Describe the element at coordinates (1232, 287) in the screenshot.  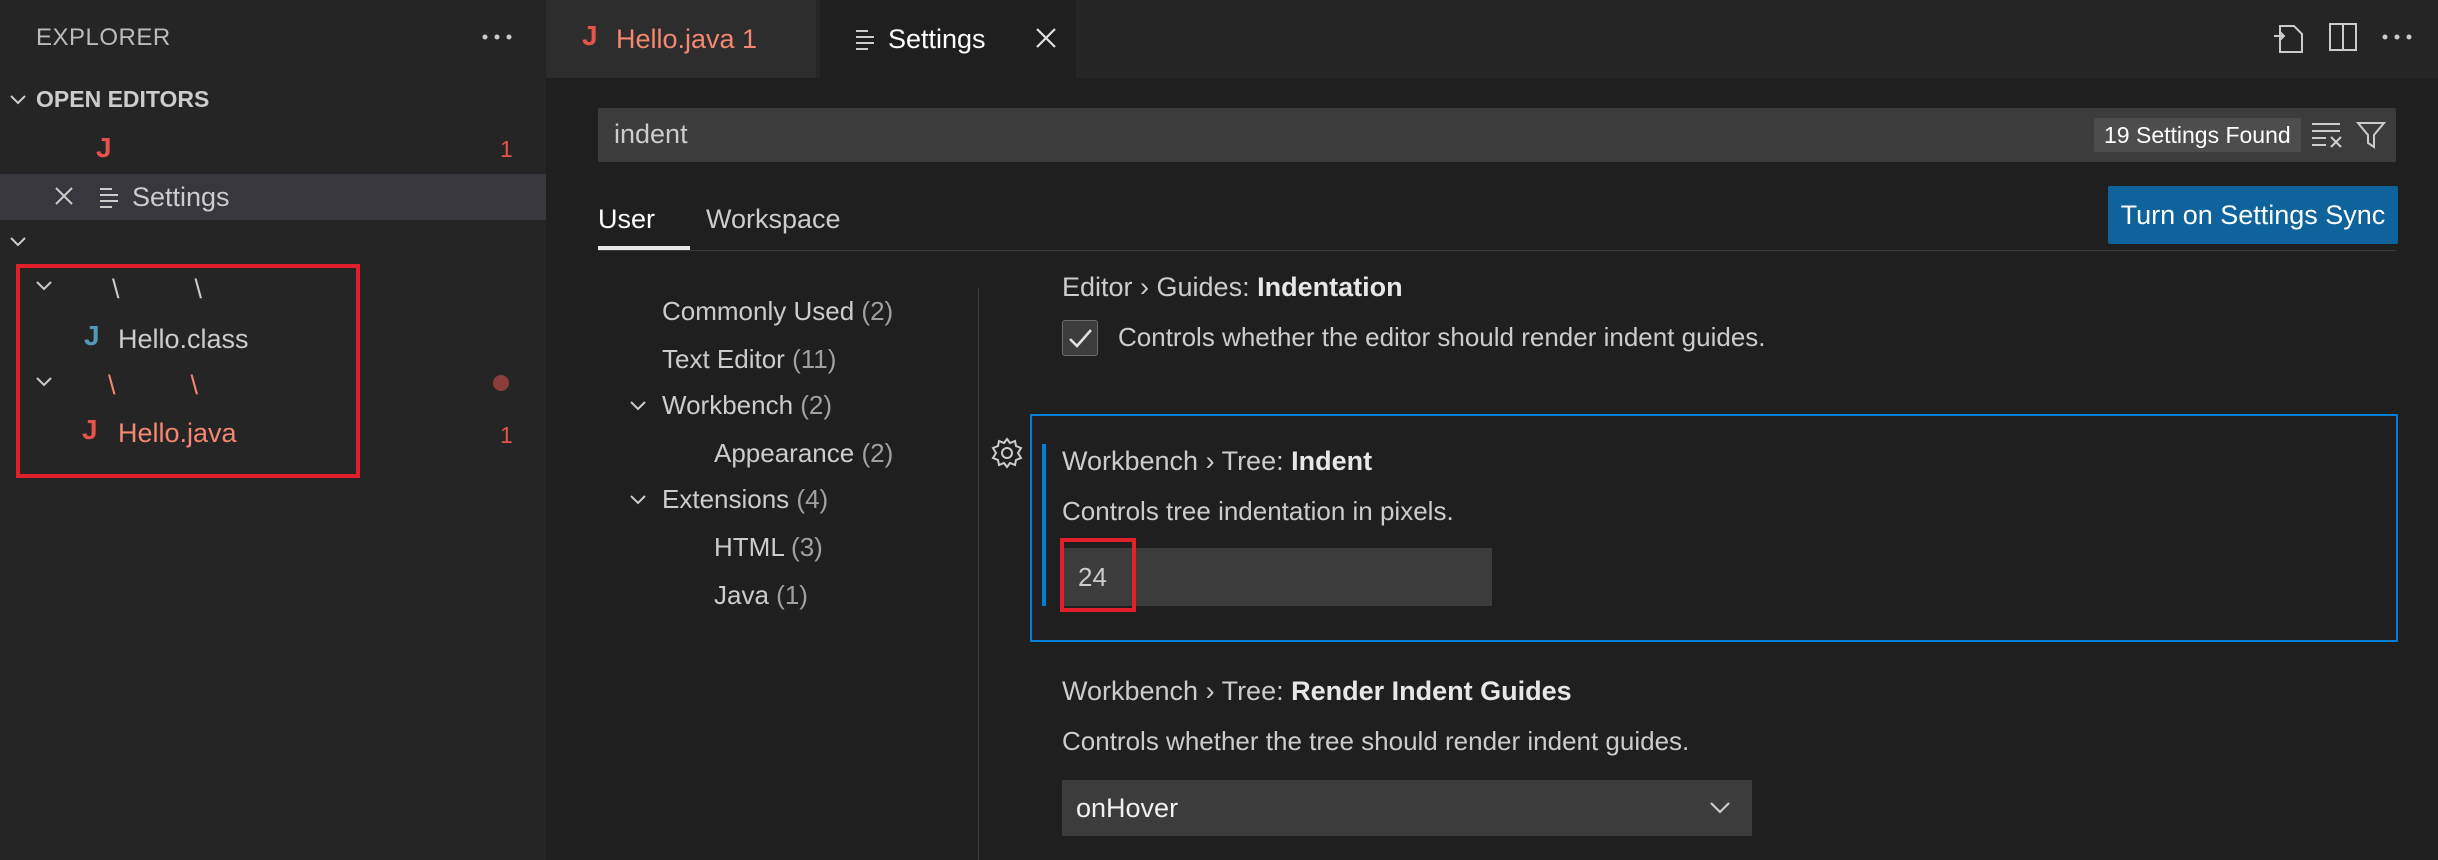
I see `setting-title: Editor › Guides: Indentation` at that location.